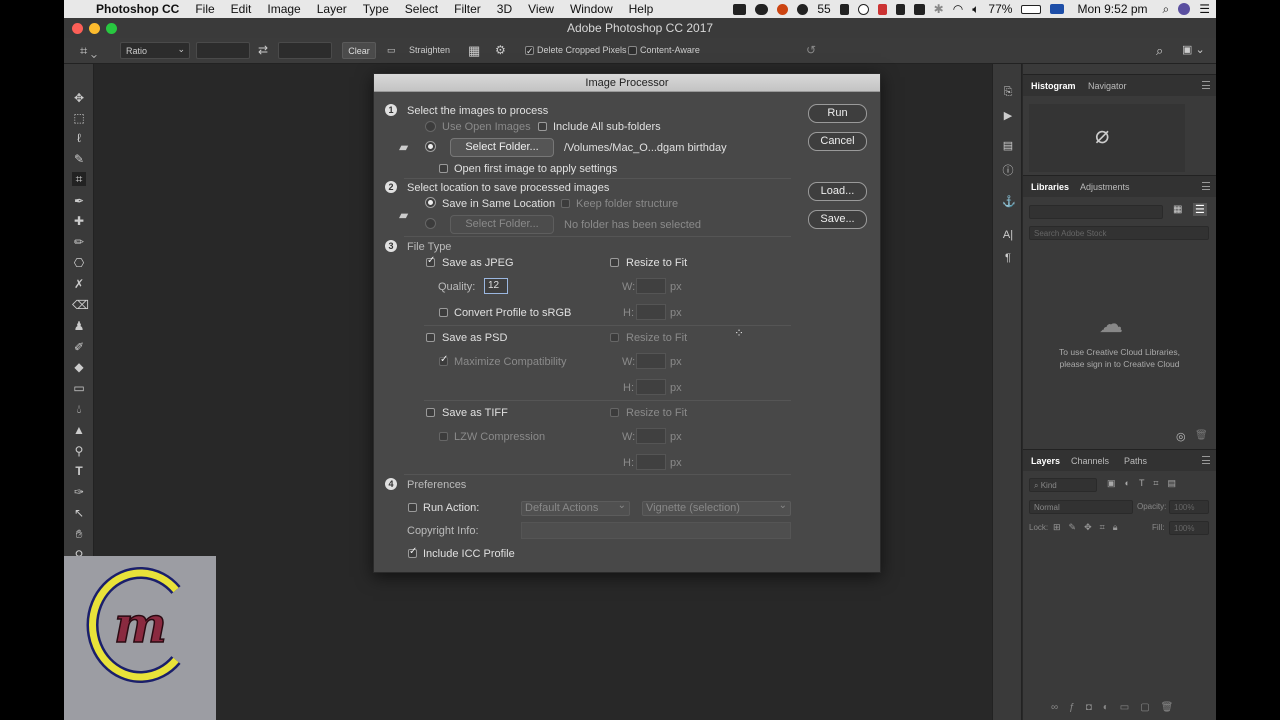 The image size is (1280, 720). What do you see at coordinates (467, 9) in the screenshot?
I see `menu-filter: Filter` at bounding box center [467, 9].